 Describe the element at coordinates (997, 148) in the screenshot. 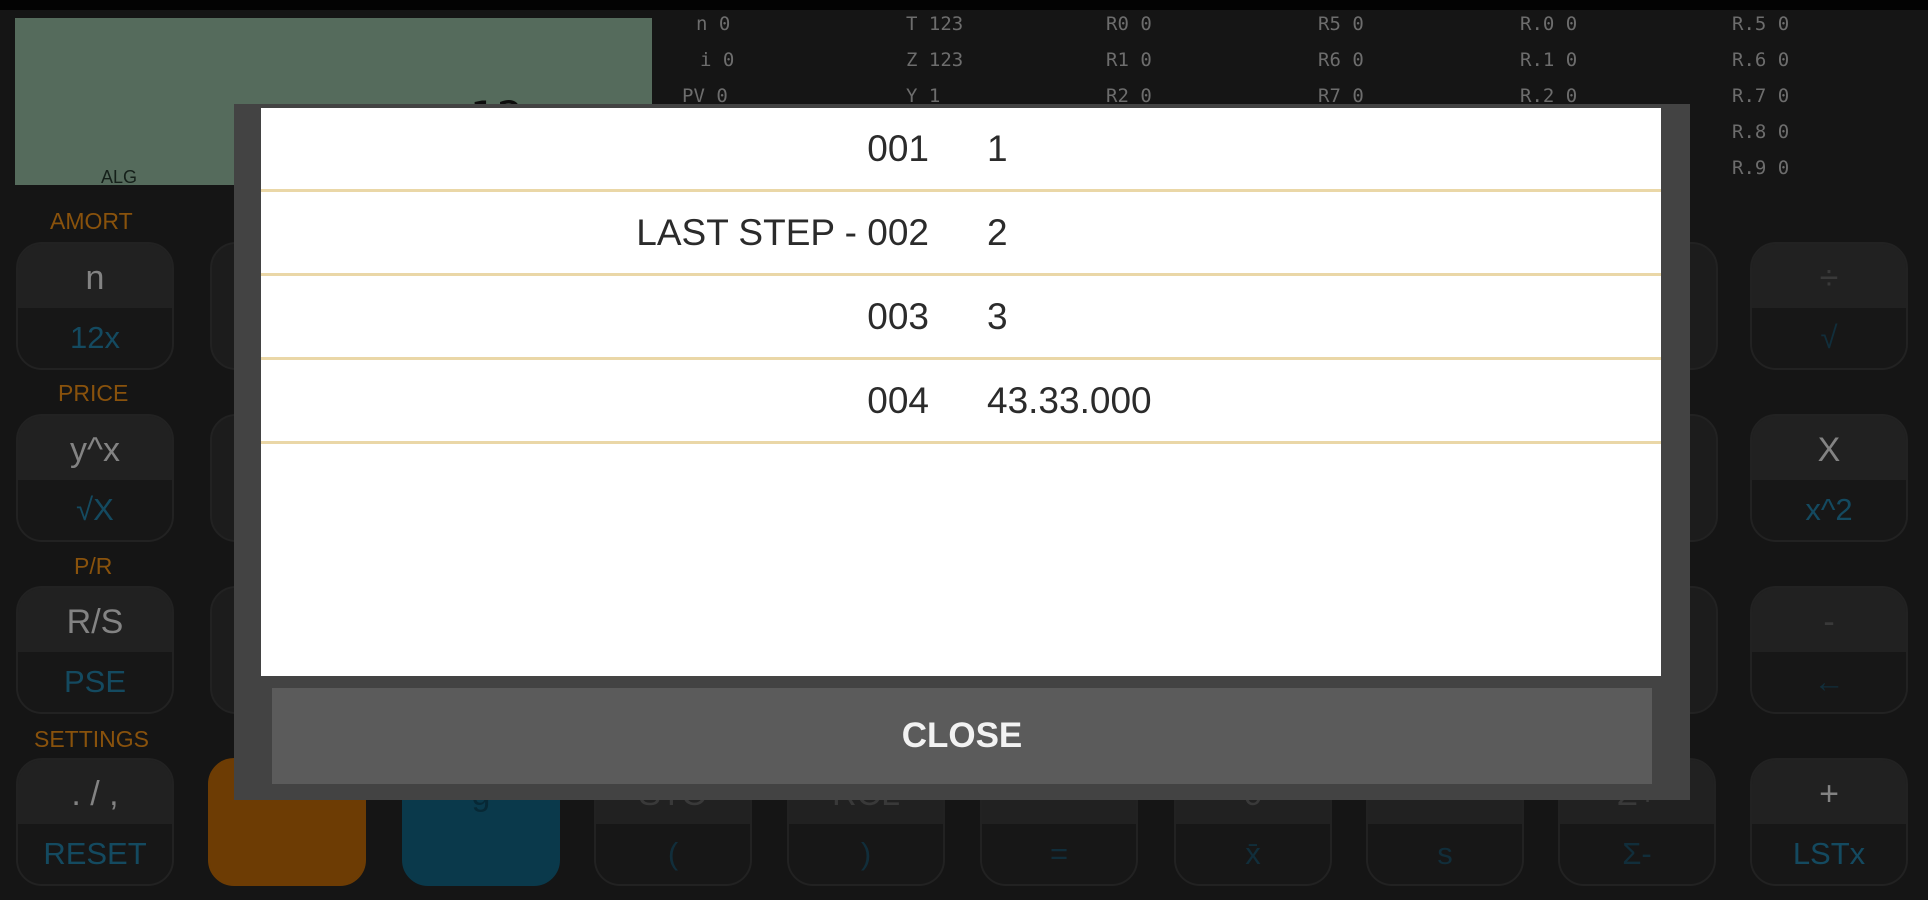

I see `step-value: 1` at that location.